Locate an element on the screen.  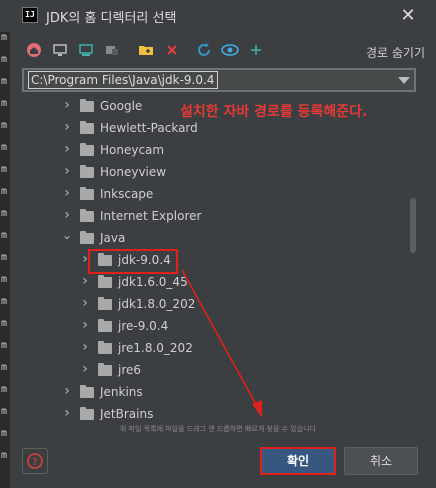
cancel-button: 취소 is located at coordinates (381, 461).